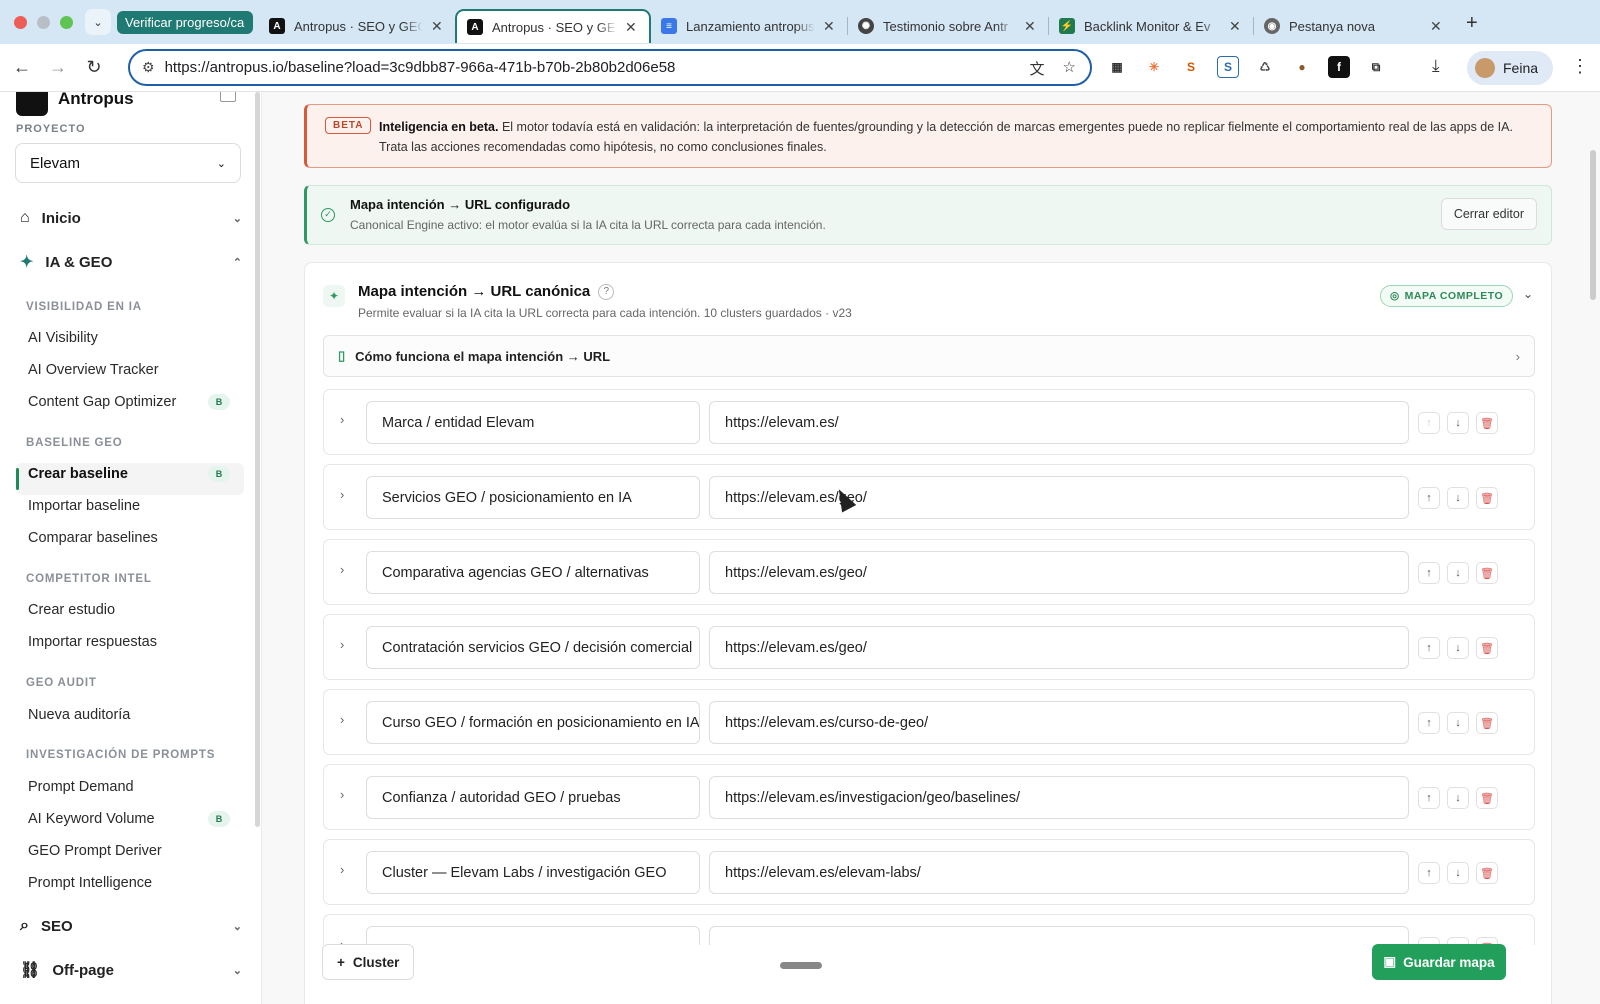 This screenshot has height=1004, width=1600. Describe the element at coordinates (133, 787) in the screenshot. I see `sidebar-item-prompt-demand: Prompt Demand` at that location.